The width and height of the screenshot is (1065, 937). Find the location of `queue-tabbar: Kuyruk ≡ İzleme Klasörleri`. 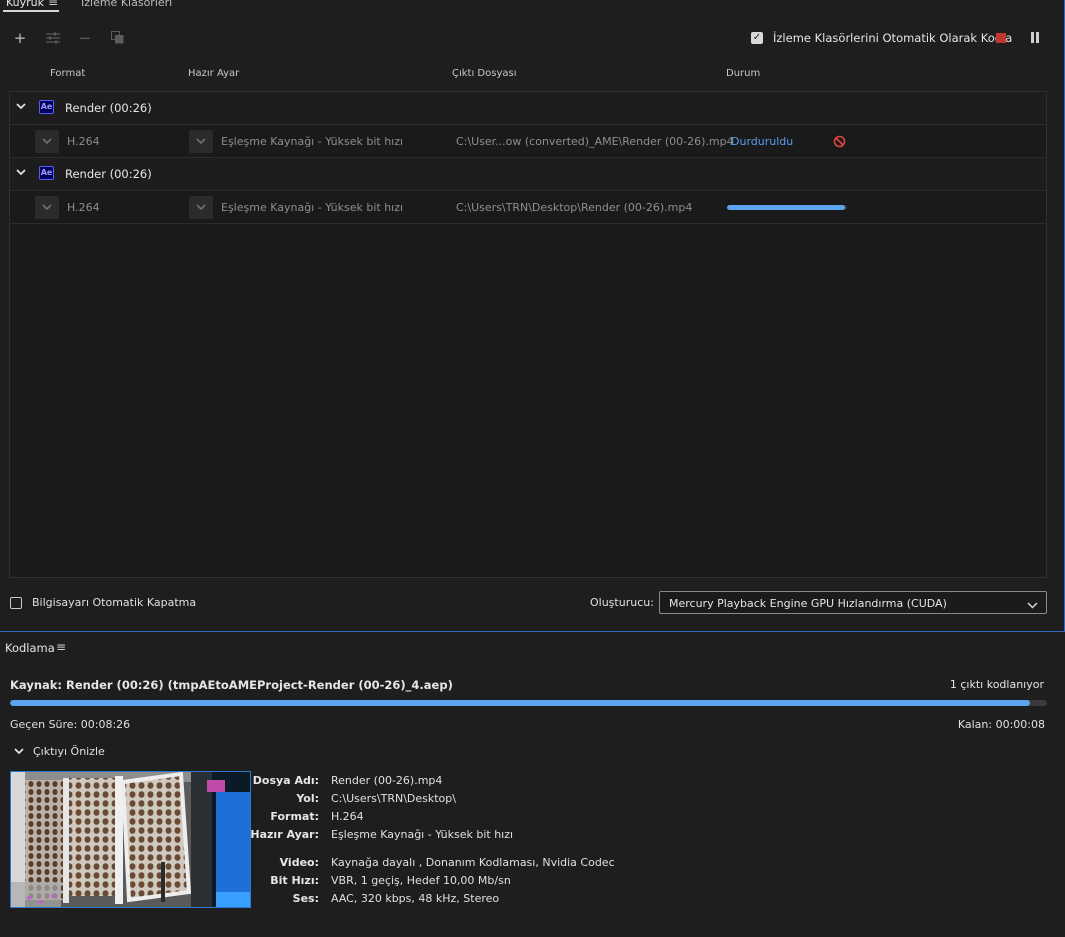

queue-tabbar: Kuyruk ≡ İzleme Klasörleri is located at coordinates (532, 6).